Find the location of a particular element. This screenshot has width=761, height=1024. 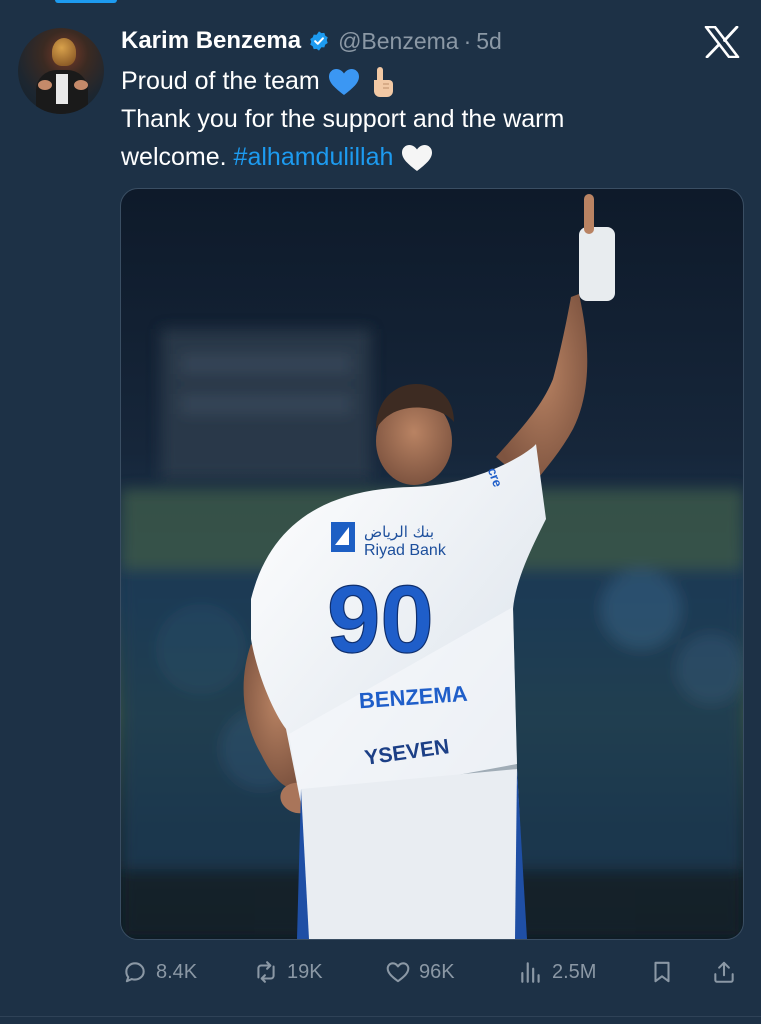

divider is located at coordinates (380, 1016).